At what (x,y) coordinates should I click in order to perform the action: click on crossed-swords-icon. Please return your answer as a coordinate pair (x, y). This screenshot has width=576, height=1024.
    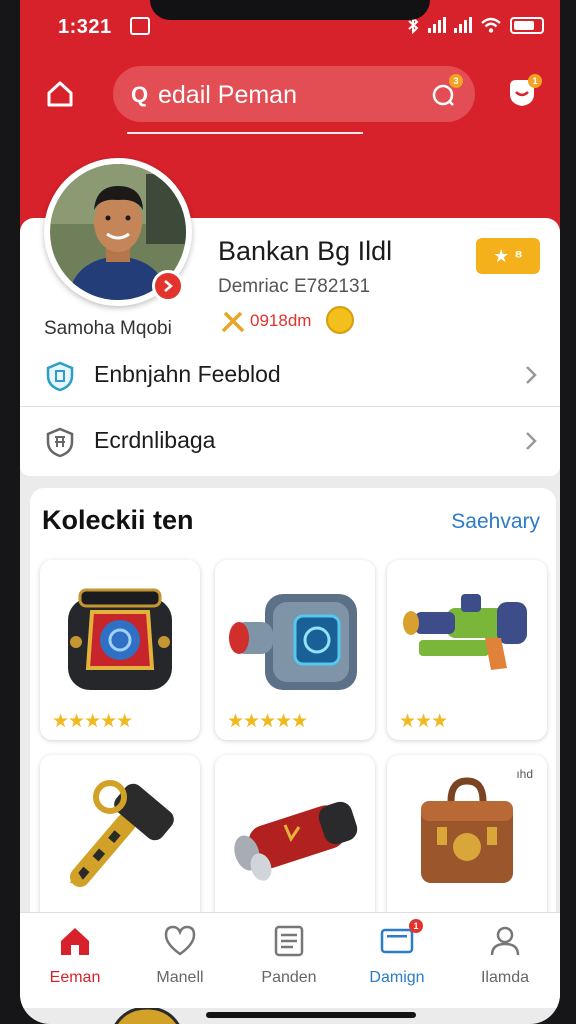
    Looking at the image, I should click on (233, 322).